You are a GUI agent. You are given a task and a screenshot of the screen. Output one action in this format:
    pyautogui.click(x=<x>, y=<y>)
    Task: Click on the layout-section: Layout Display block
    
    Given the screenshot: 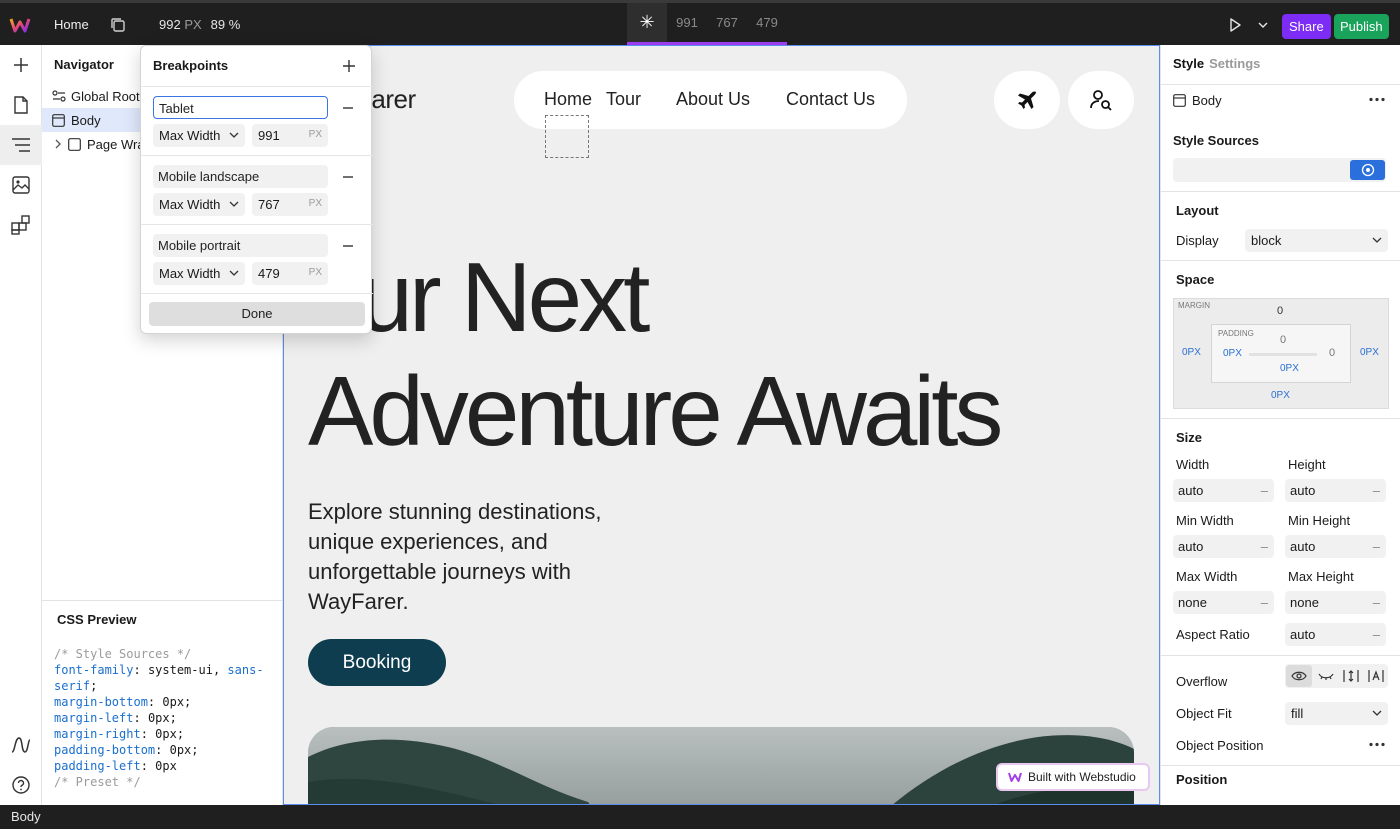 What is the action you would take?
    pyautogui.click(x=1280, y=226)
    